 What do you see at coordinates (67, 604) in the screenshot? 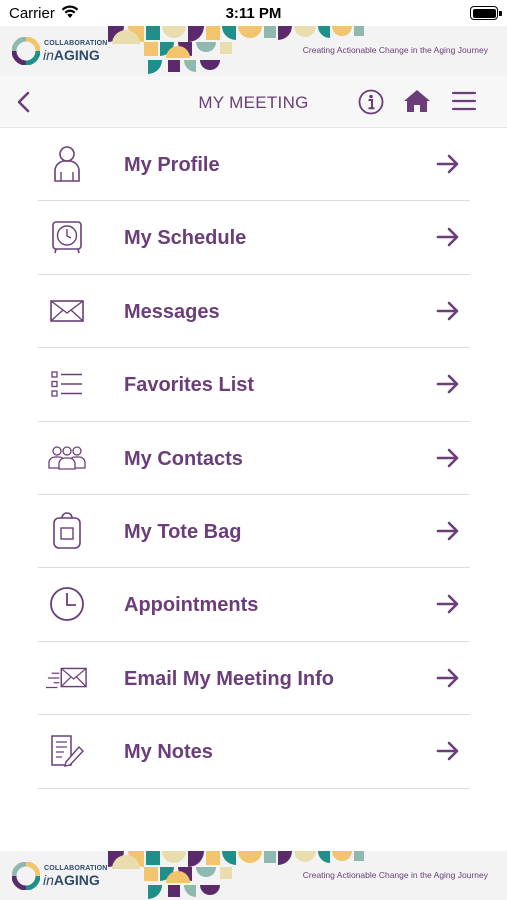
I see `clock-icon` at bounding box center [67, 604].